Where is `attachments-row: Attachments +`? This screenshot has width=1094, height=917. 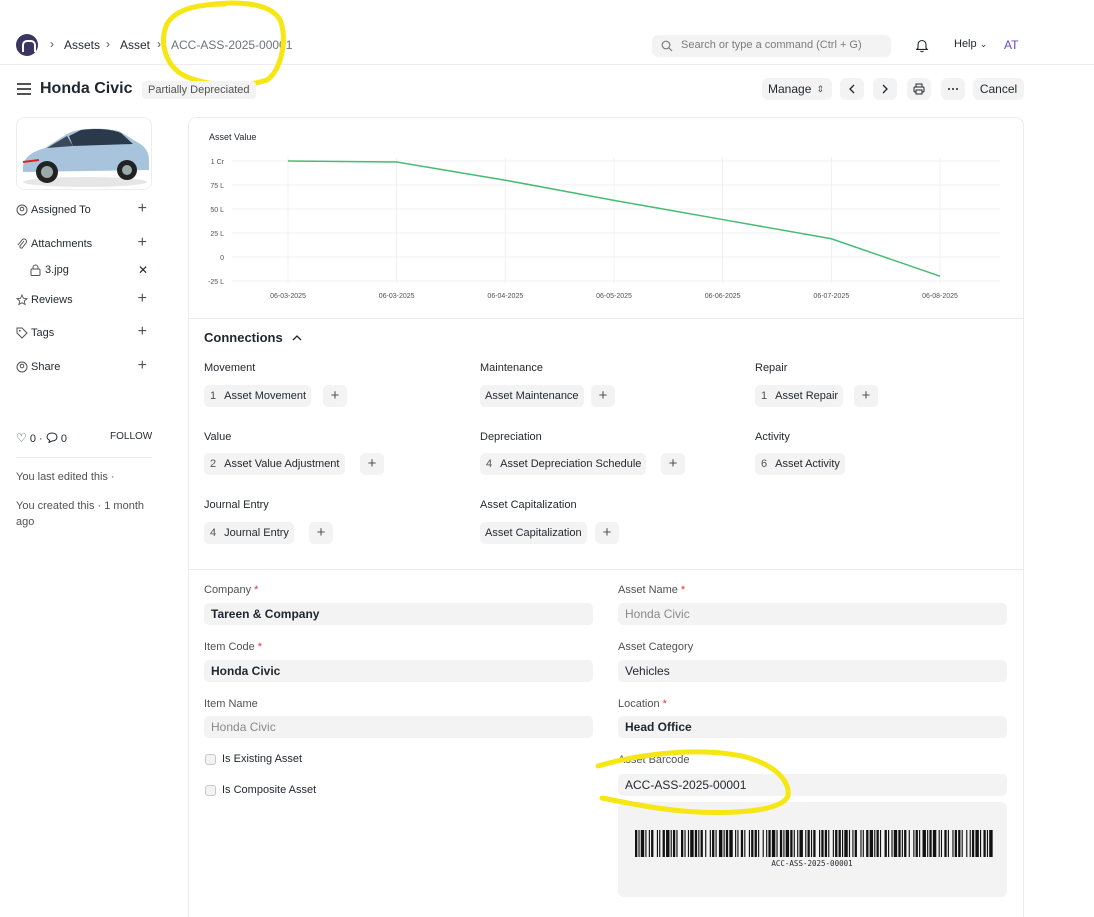
attachments-row: Attachments + is located at coordinates (84, 243).